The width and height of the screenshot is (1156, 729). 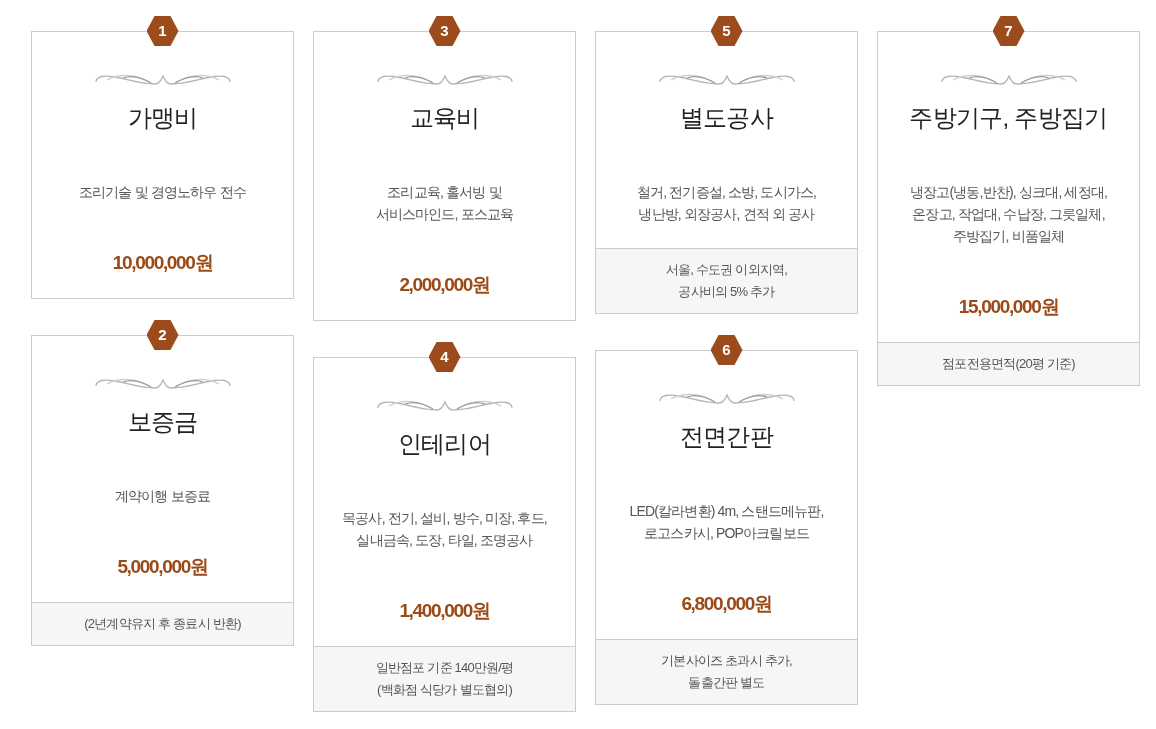 I want to click on card-title: 전면간판, so click(x=726, y=437).